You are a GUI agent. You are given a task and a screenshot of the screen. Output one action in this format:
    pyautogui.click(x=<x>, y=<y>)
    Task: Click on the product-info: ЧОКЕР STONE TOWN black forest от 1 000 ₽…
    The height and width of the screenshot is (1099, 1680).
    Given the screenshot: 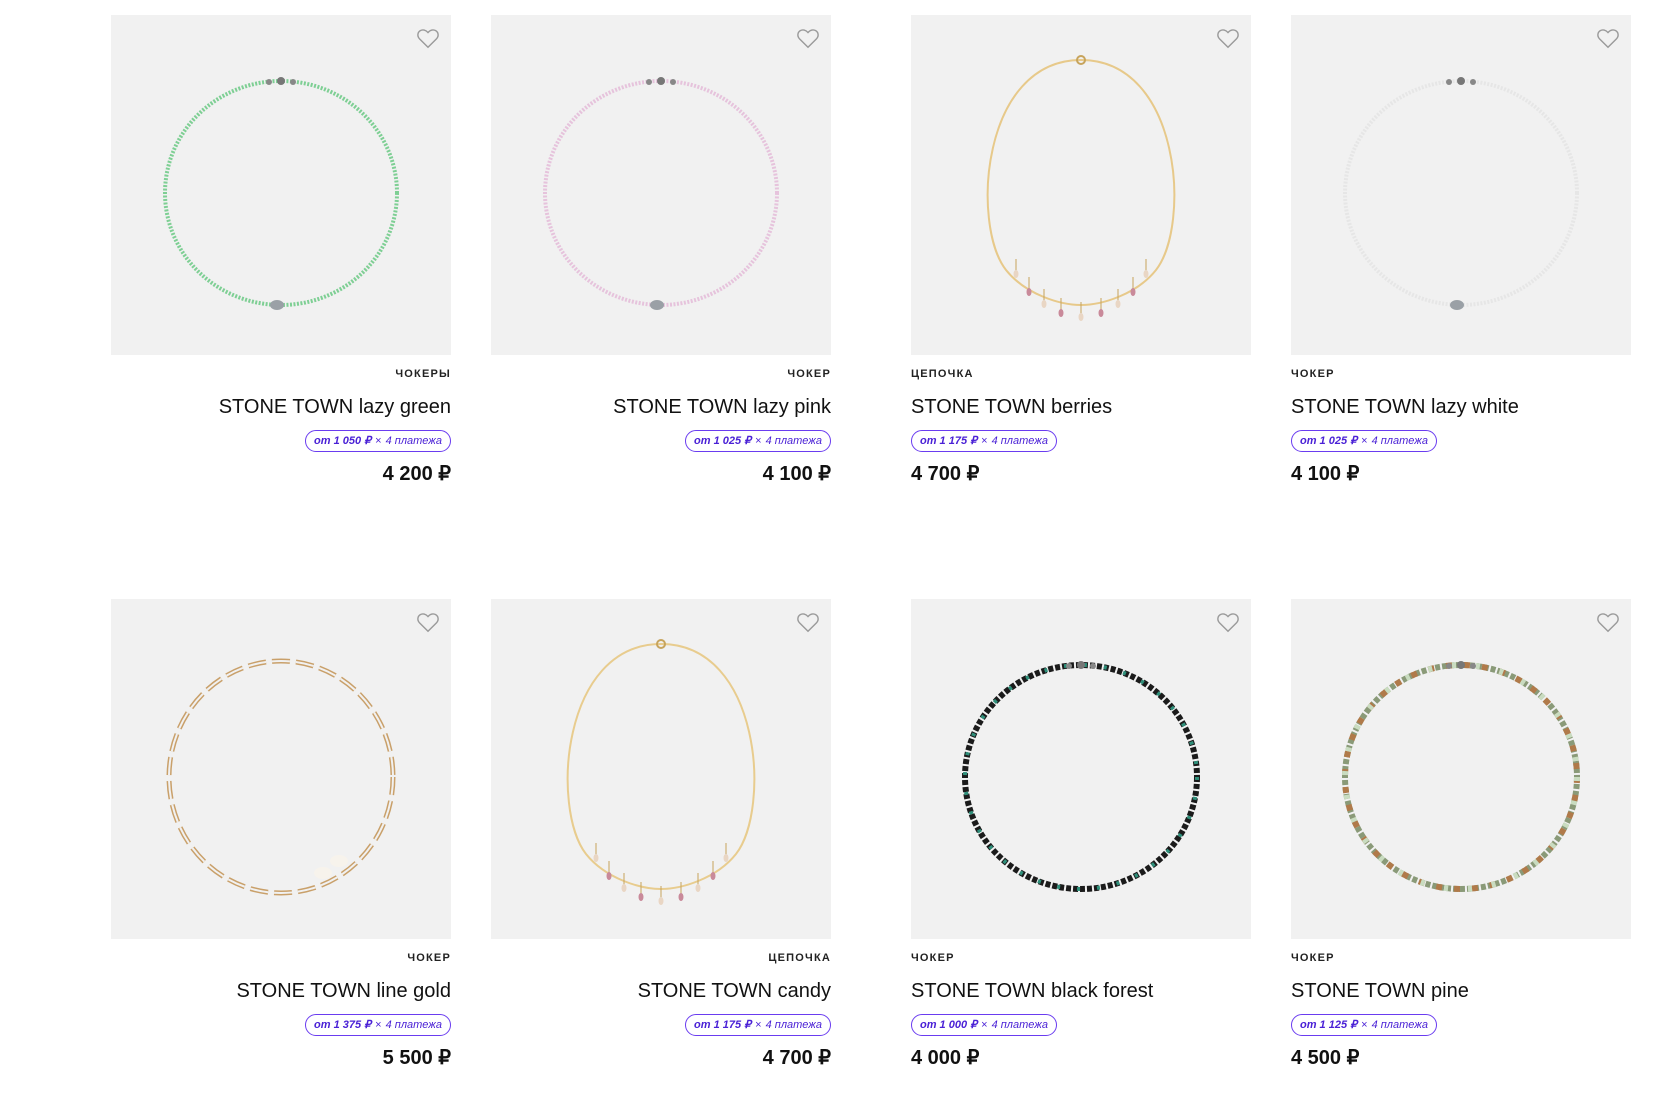 What is the action you would take?
    pyautogui.click(x=1081, y=1004)
    